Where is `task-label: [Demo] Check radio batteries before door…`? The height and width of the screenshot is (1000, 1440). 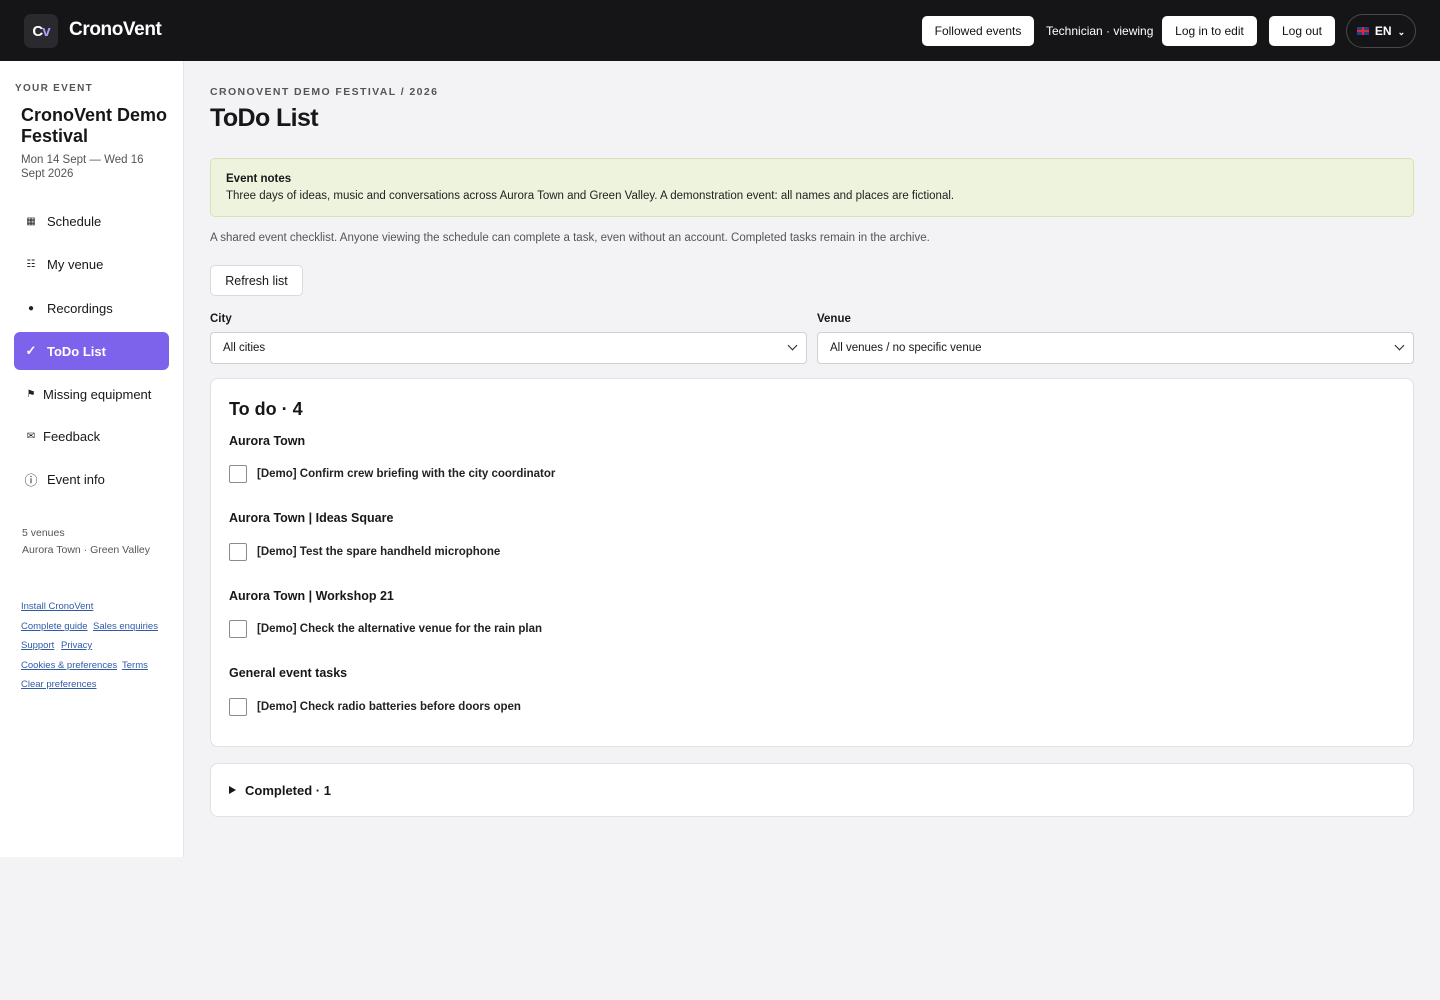
task-label: [Demo] Check radio batteries before door… is located at coordinates (389, 707).